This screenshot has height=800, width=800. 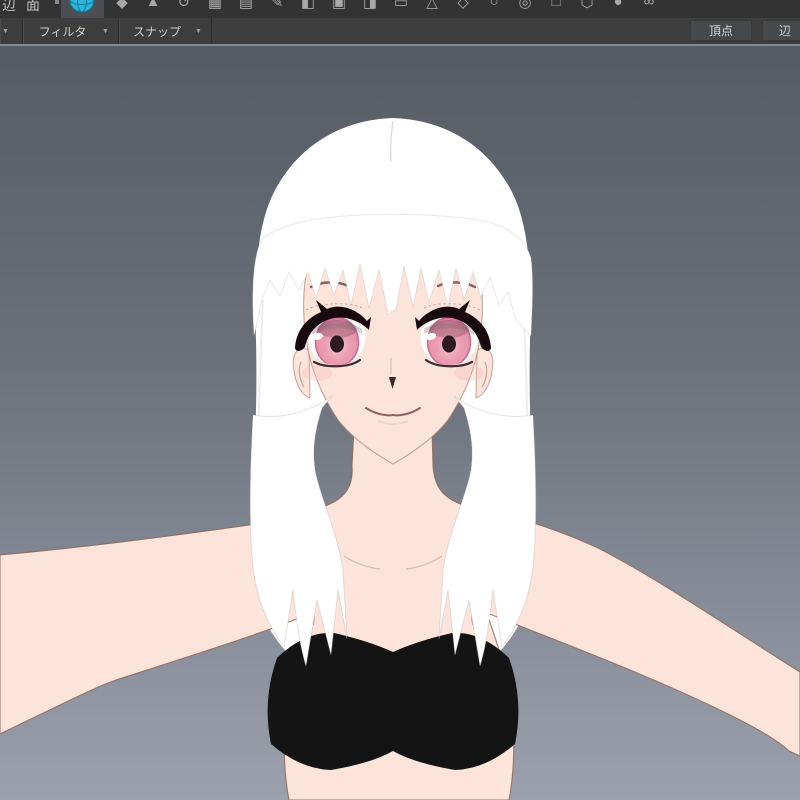 What do you see at coordinates (317, 373) in the screenshot?
I see `blush-left` at bounding box center [317, 373].